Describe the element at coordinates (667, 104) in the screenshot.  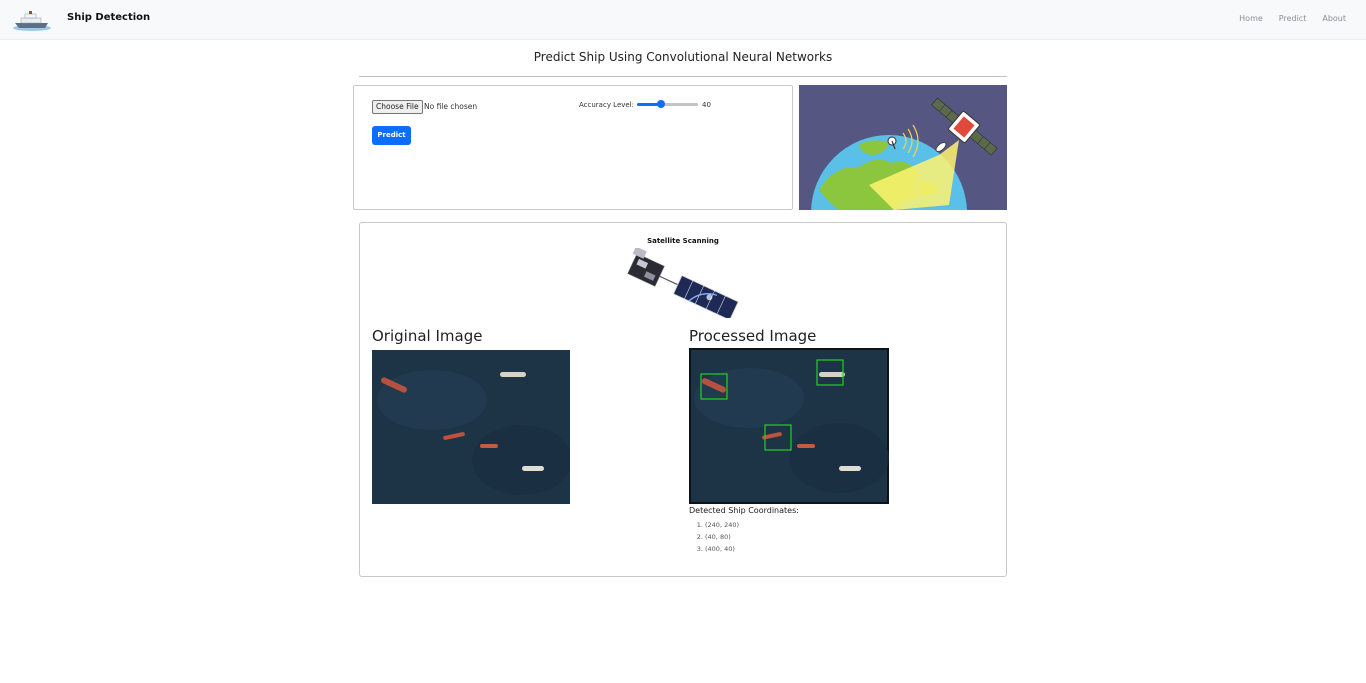
I see `accuracy-slider` at that location.